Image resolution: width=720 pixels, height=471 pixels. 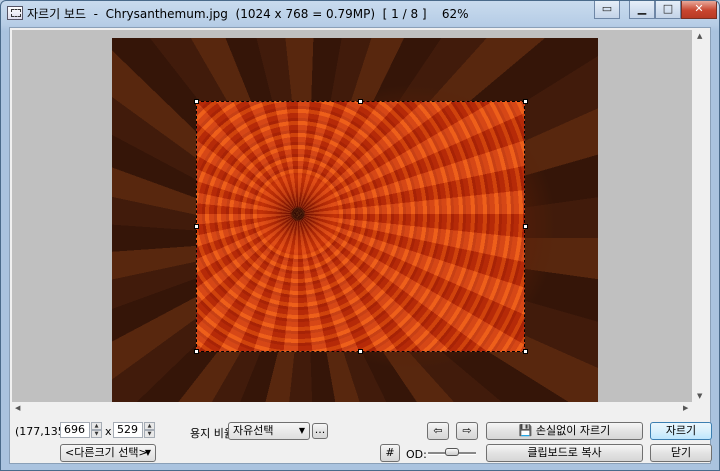 I want to click on paper-ratio-value: 자유선택, so click(x=253, y=430).